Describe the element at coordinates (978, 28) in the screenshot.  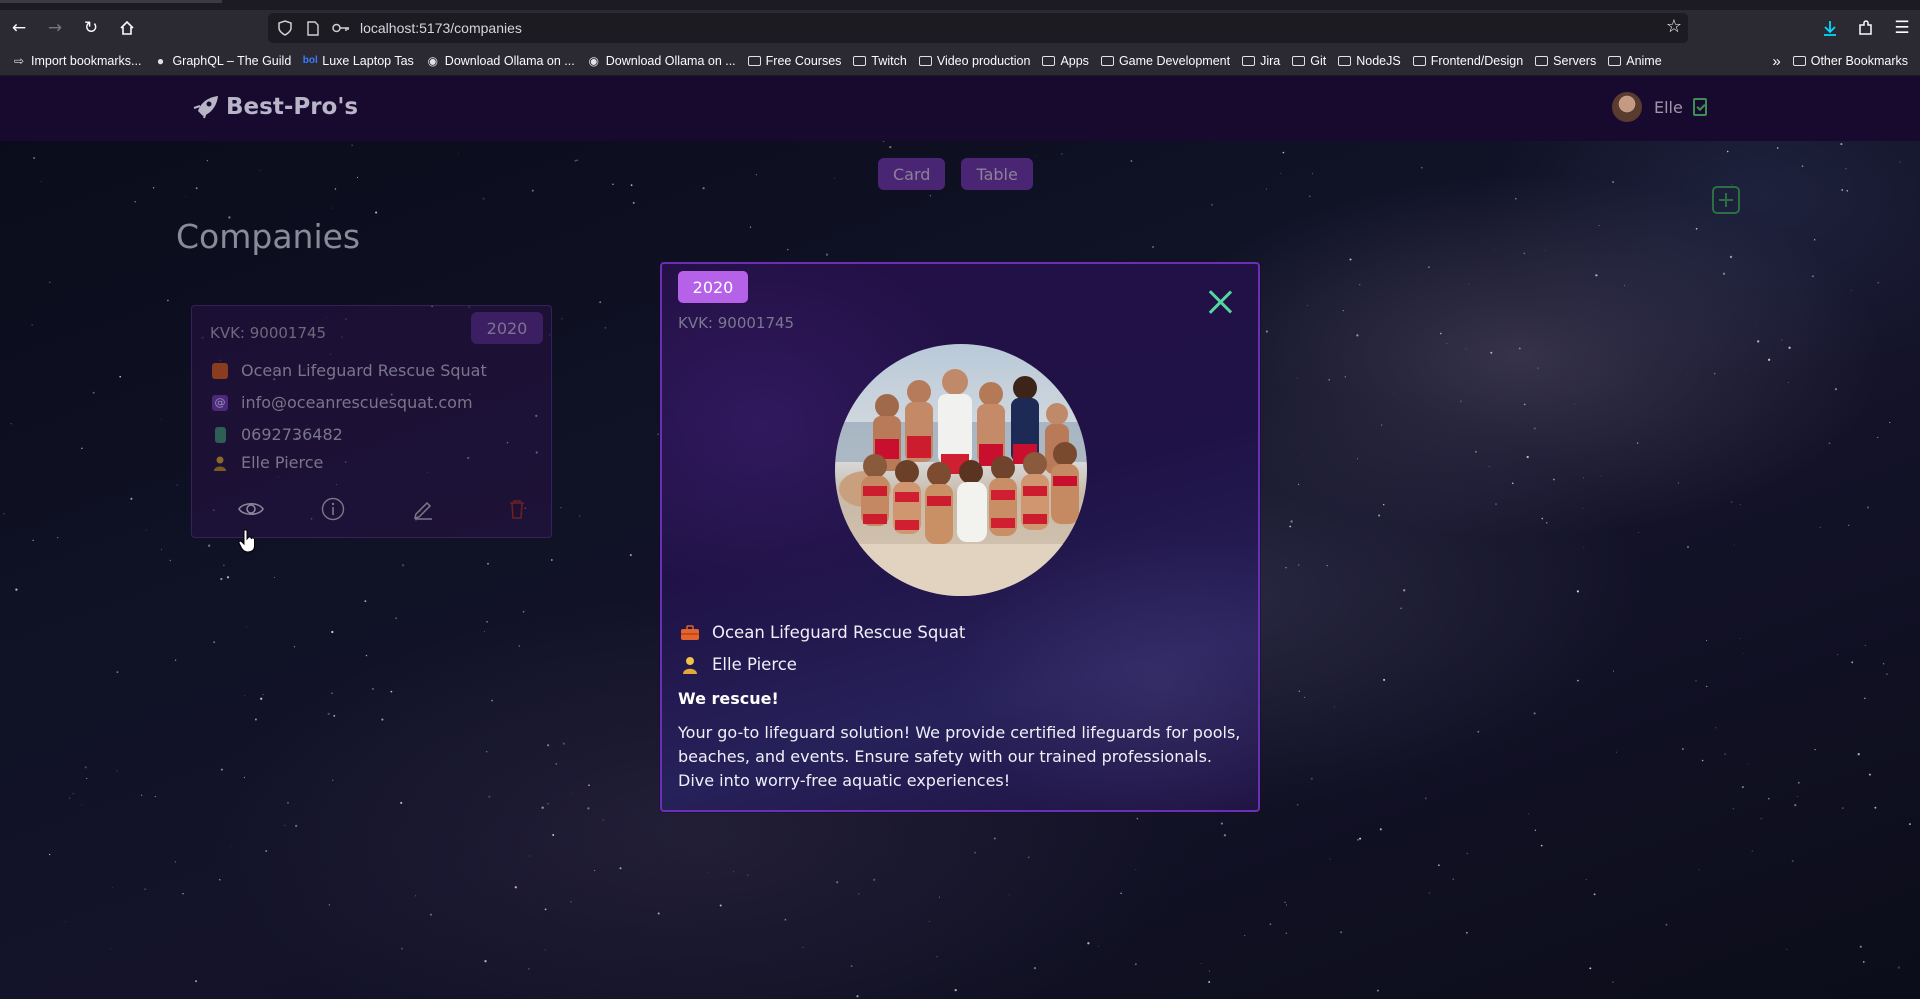
I see `address-bar: localhost:5173/companies ☆` at that location.